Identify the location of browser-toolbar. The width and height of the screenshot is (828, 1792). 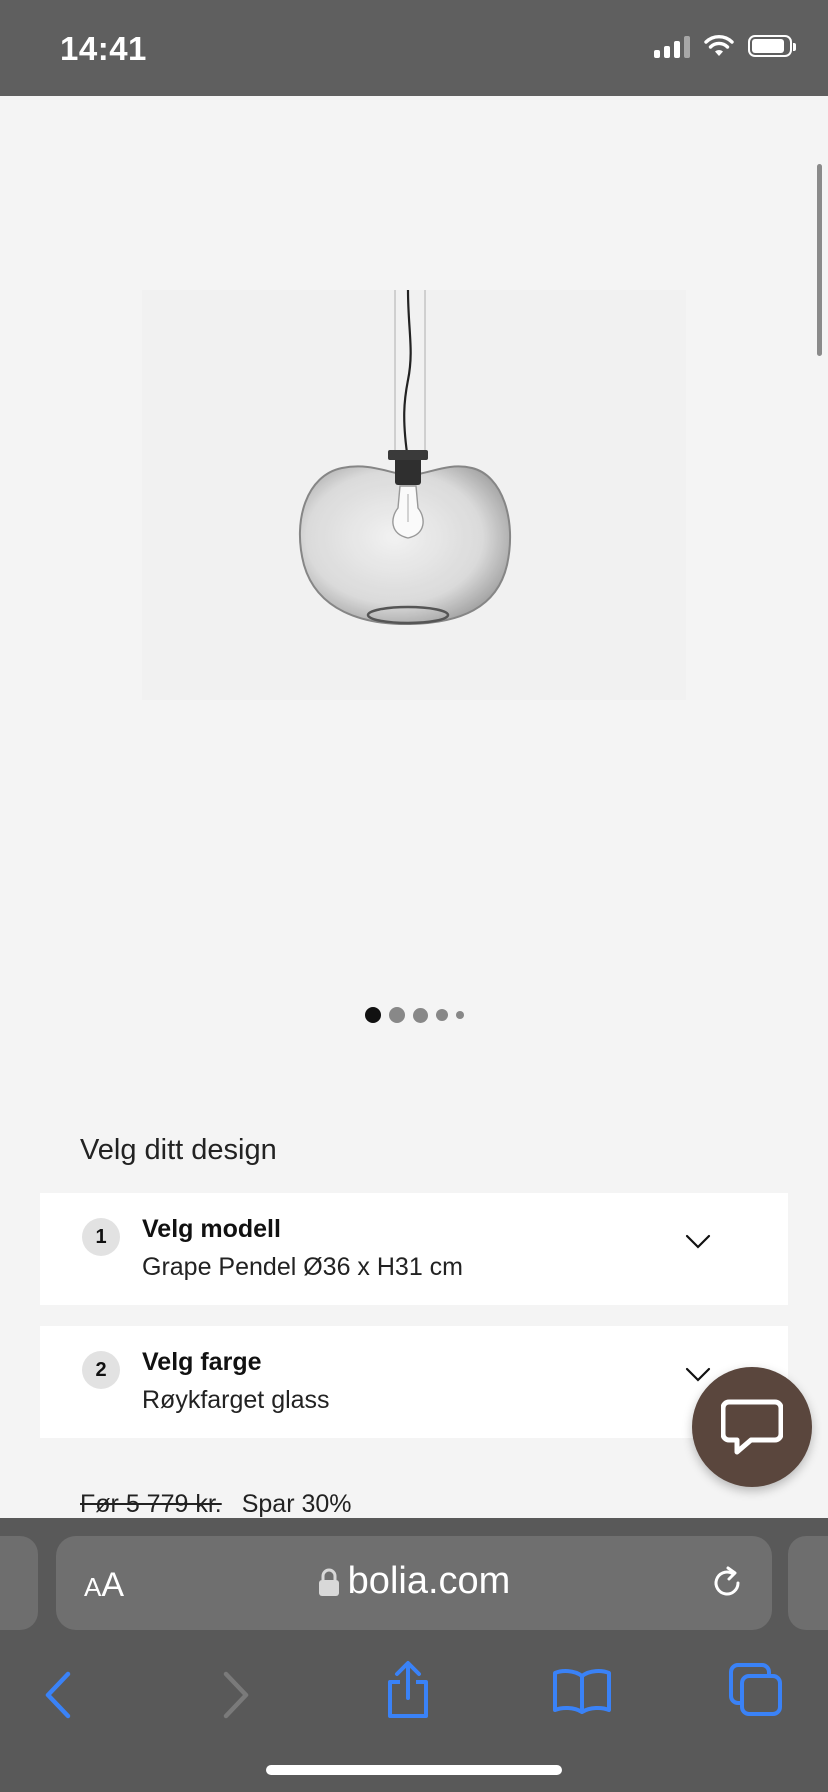
(414, 1695).